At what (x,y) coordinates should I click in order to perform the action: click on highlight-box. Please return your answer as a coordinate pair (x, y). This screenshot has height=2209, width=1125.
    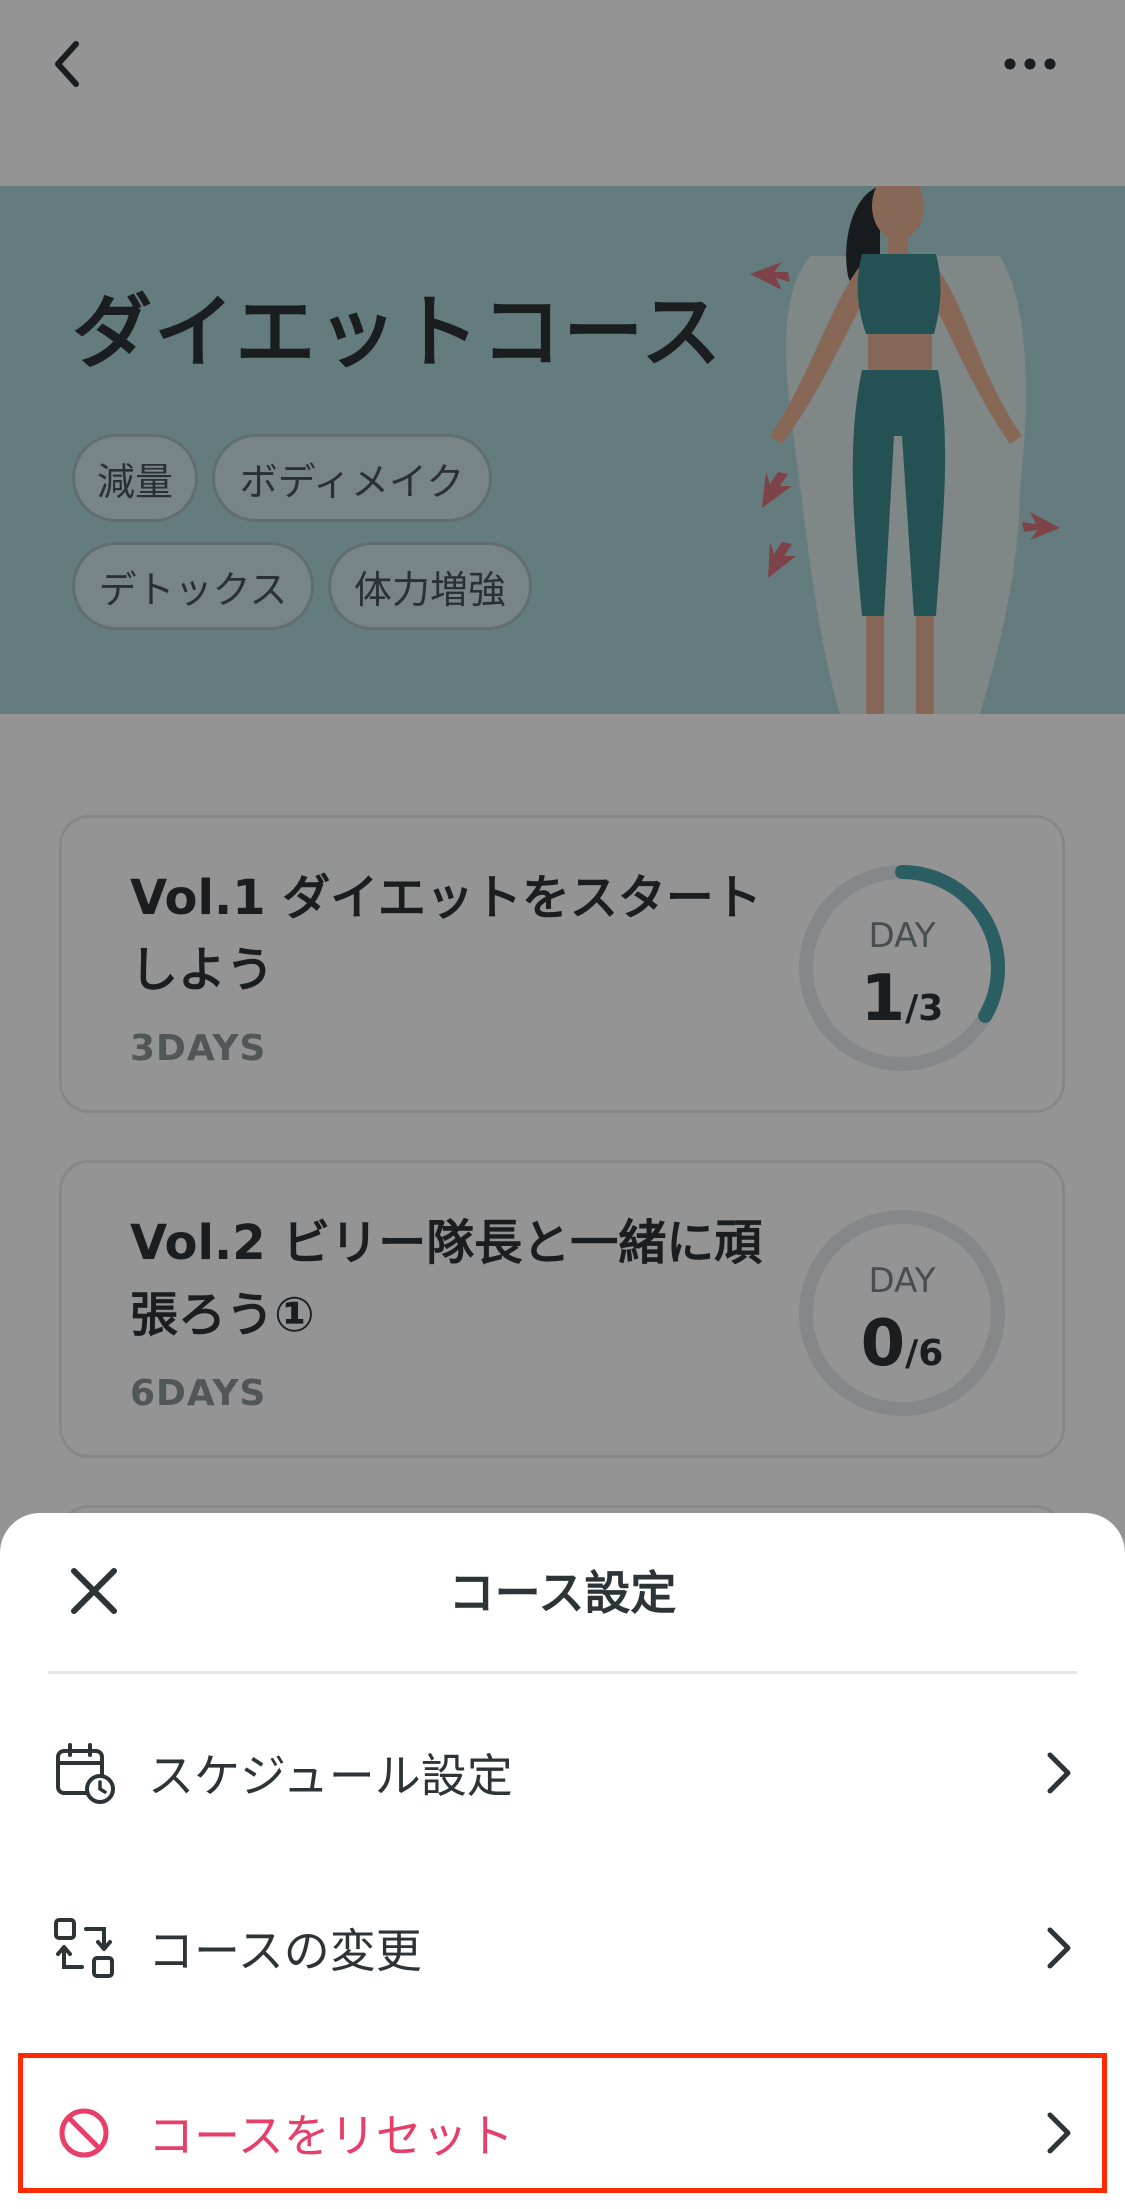
    Looking at the image, I should click on (562, 2123).